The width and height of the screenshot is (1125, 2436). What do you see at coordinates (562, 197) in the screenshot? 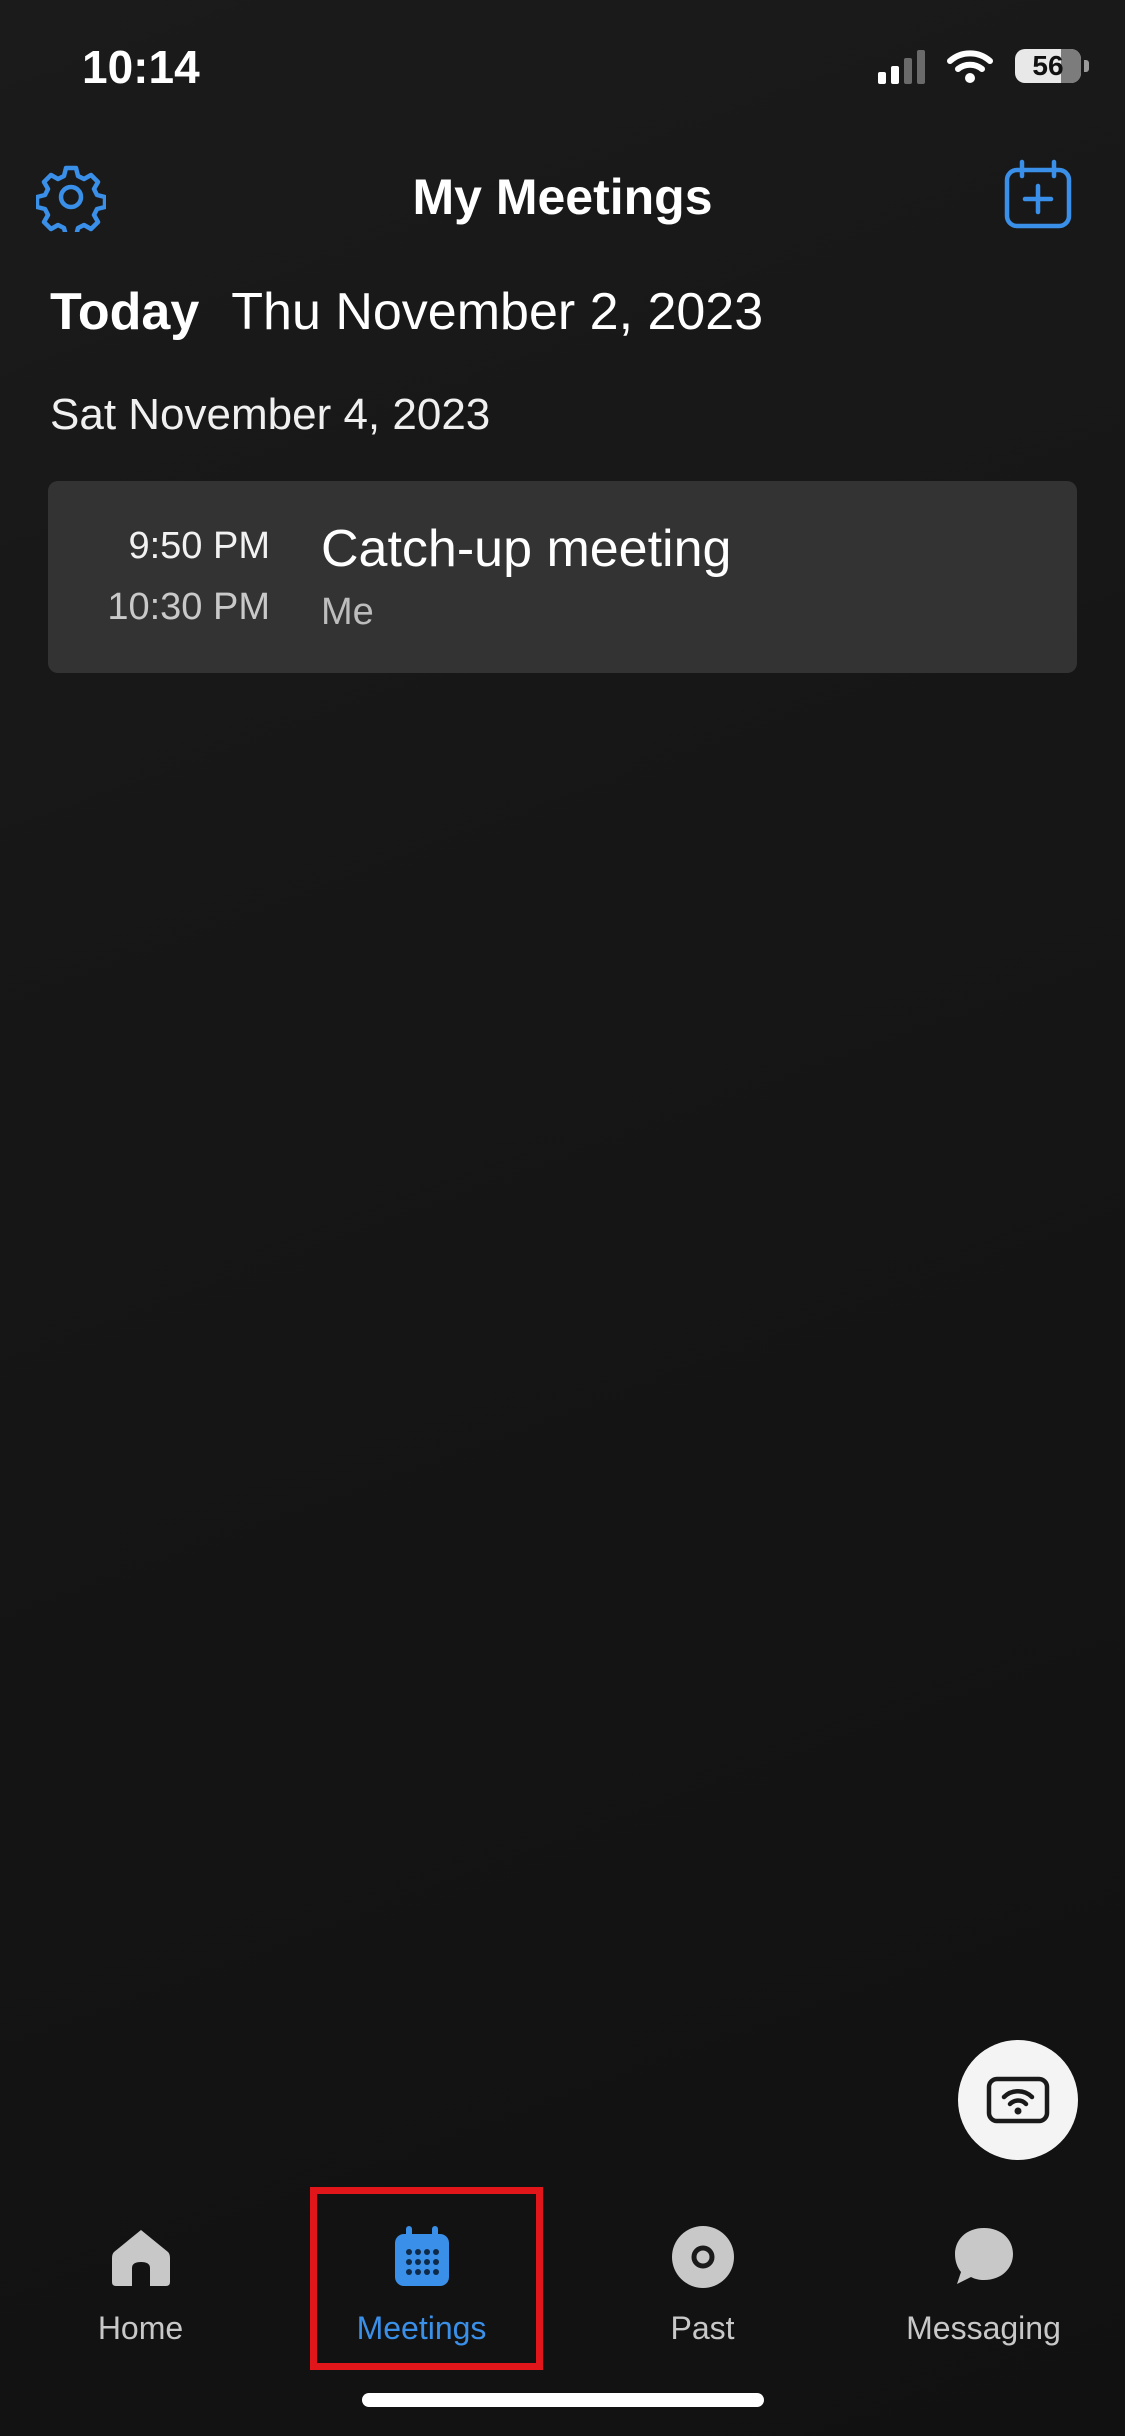
I see `page-title: My Meetings` at bounding box center [562, 197].